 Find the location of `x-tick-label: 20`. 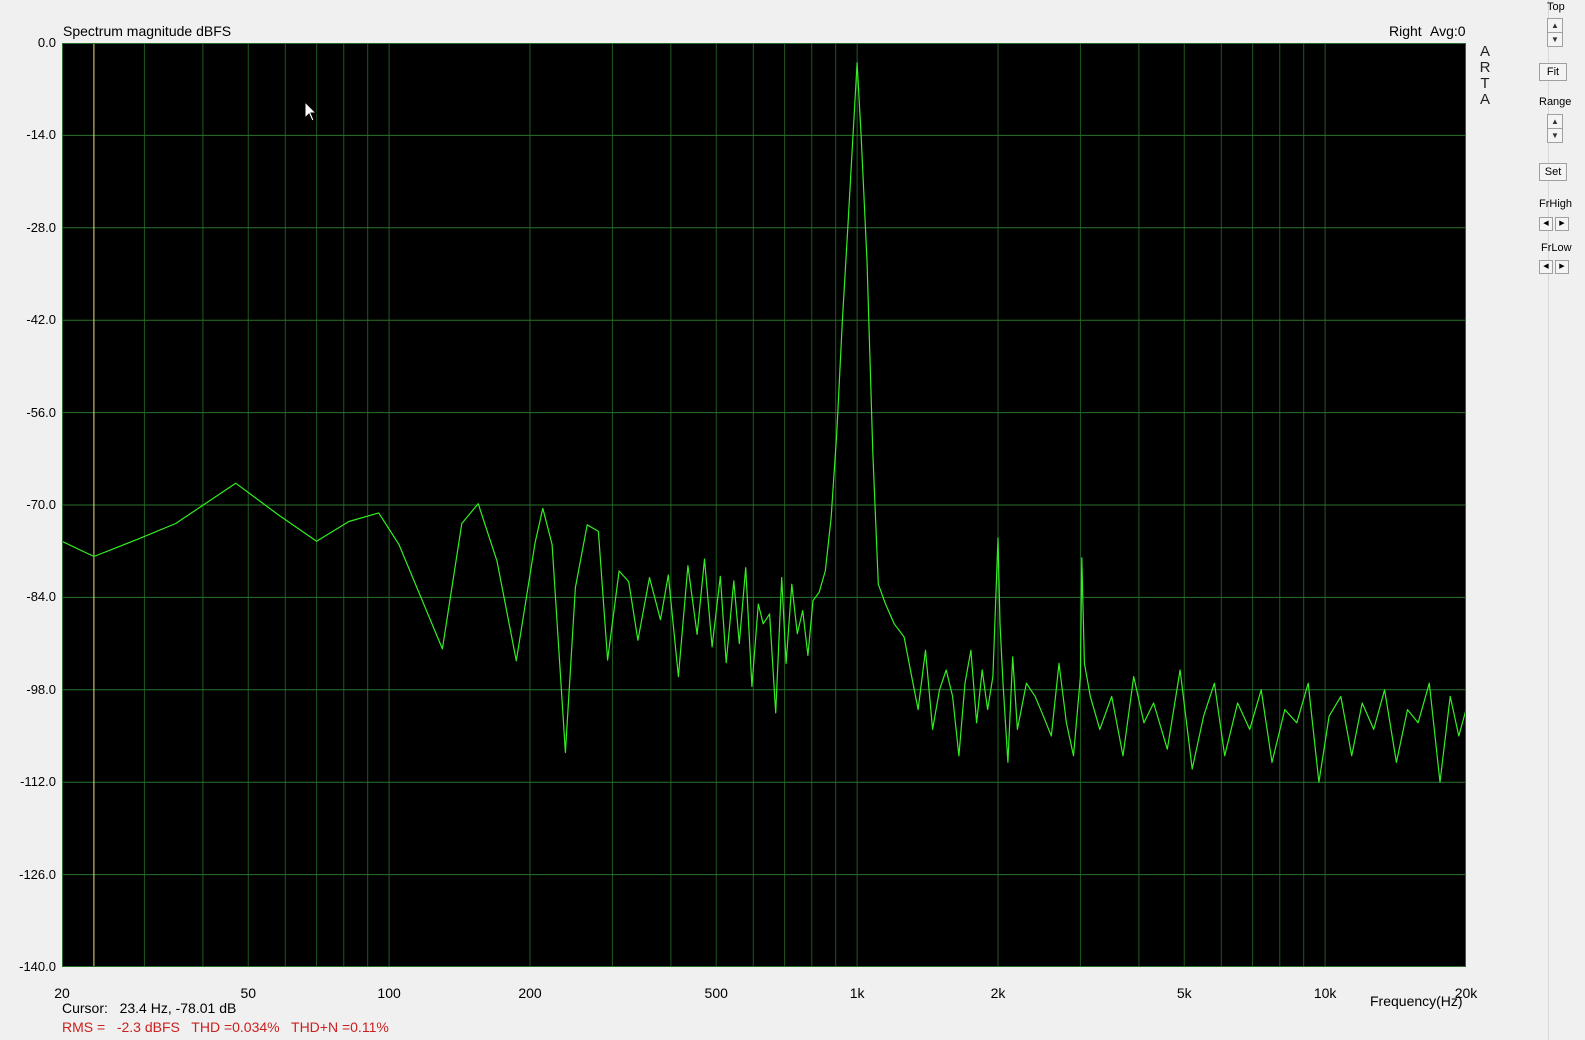

x-tick-label: 20 is located at coordinates (62, 993).